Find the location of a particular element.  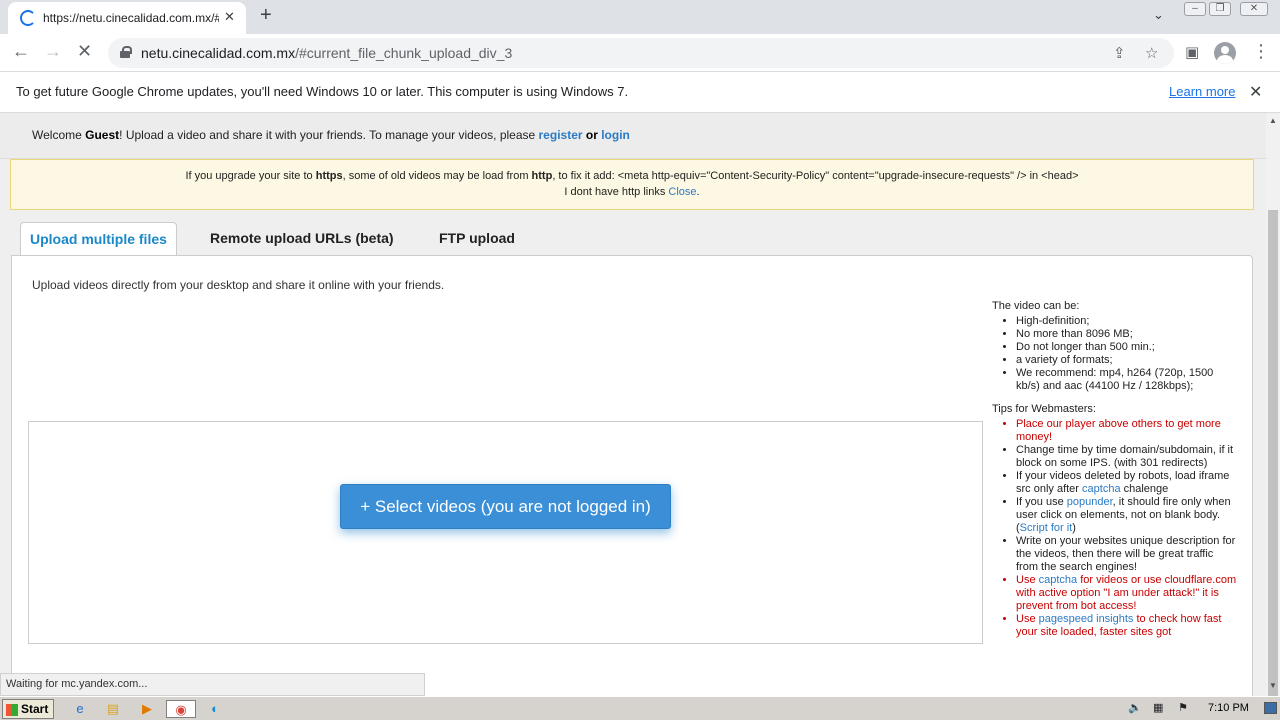

tab-ftp-upload: FTP upload is located at coordinates (477, 238).